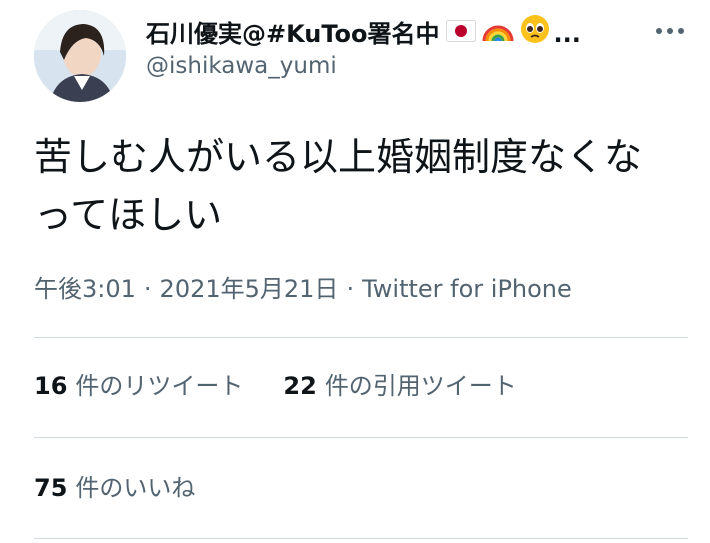 The height and width of the screenshot is (543, 710). Describe the element at coordinates (135, 488) in the screenshot. I see `likes-label: 件のいいね` at that location.